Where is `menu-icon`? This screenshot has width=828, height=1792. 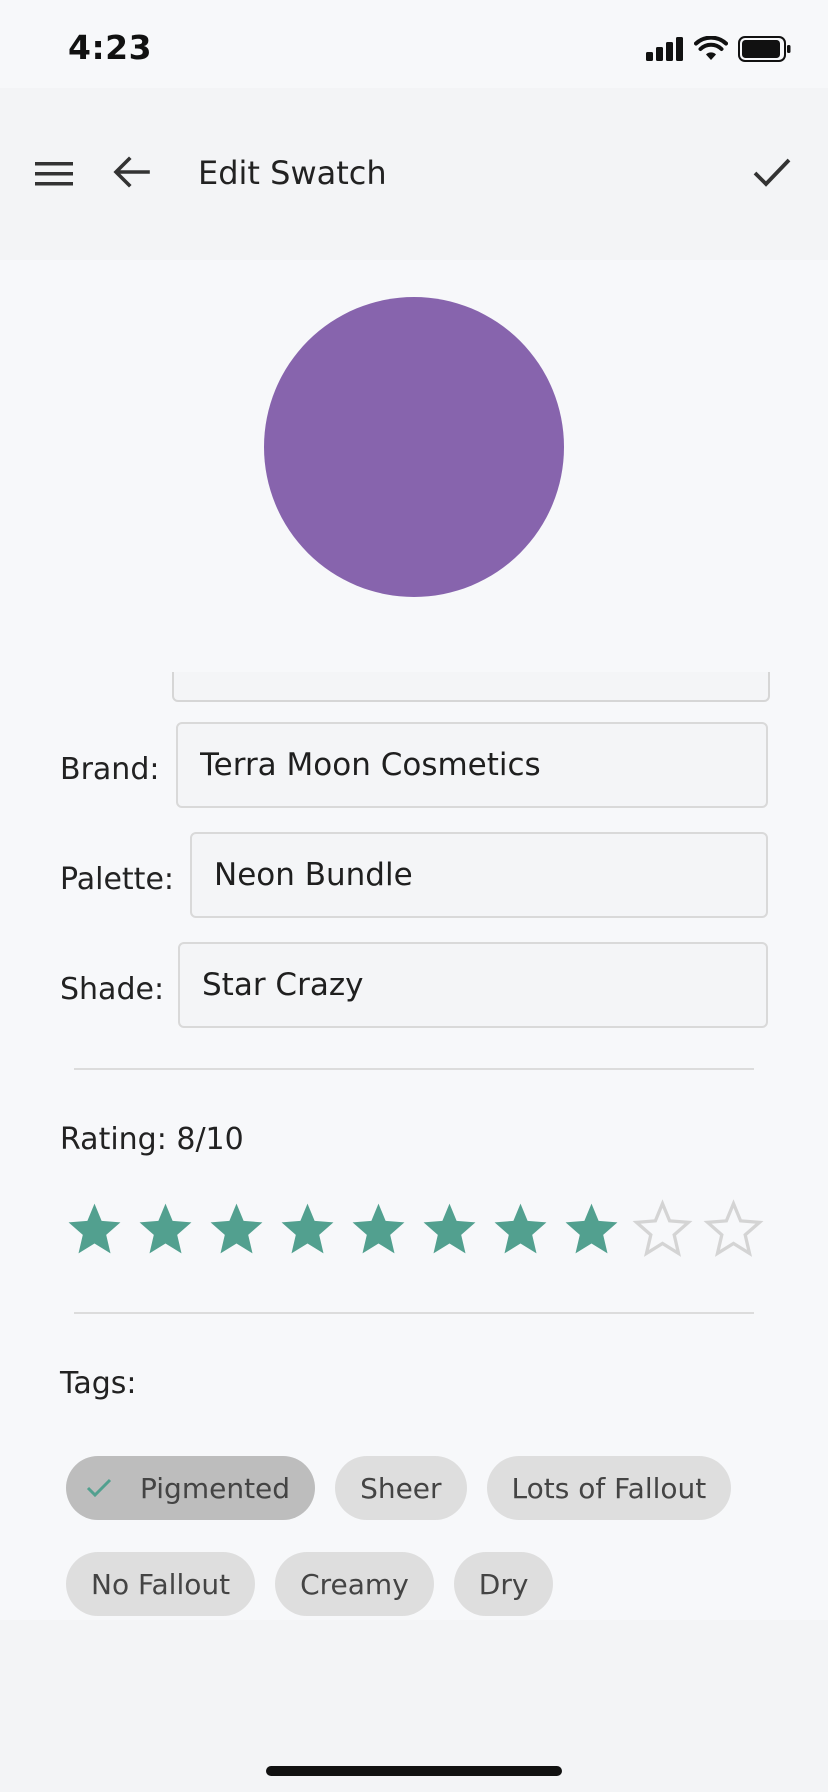 menu-icon is located at coordinates (54, 174).